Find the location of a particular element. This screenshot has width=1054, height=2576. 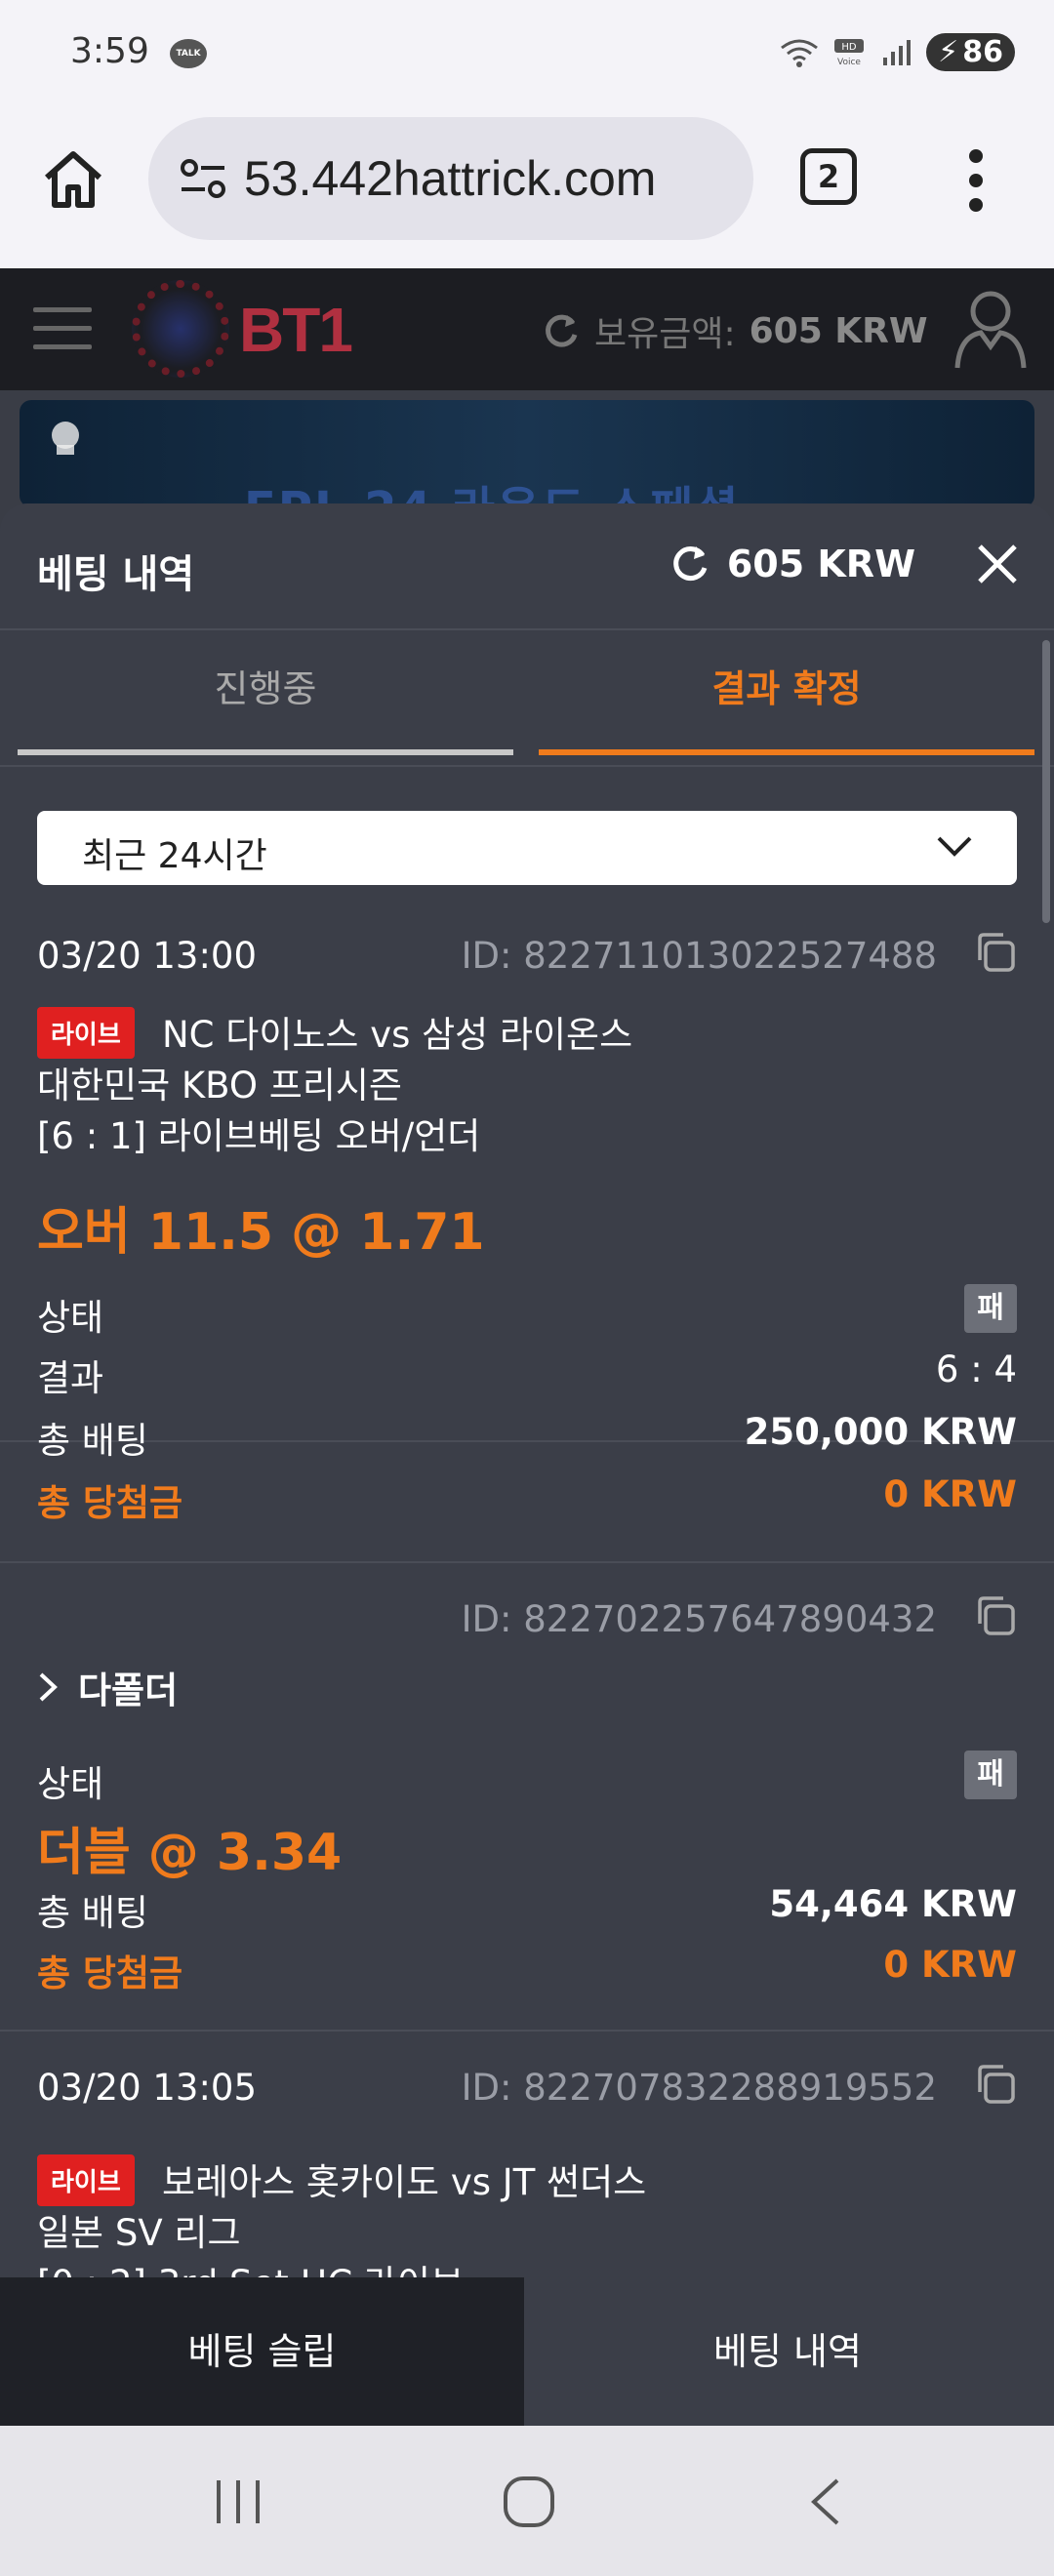

more-vert-icon is located at coordinates (976, 180).